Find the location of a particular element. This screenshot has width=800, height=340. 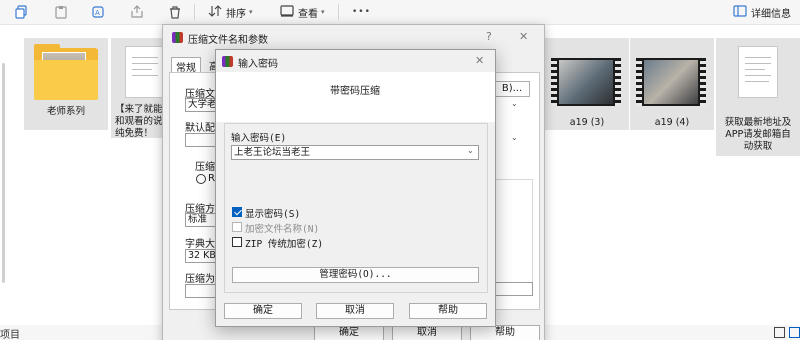

file-name: a19 (3) is located at coordinates (587, 122).